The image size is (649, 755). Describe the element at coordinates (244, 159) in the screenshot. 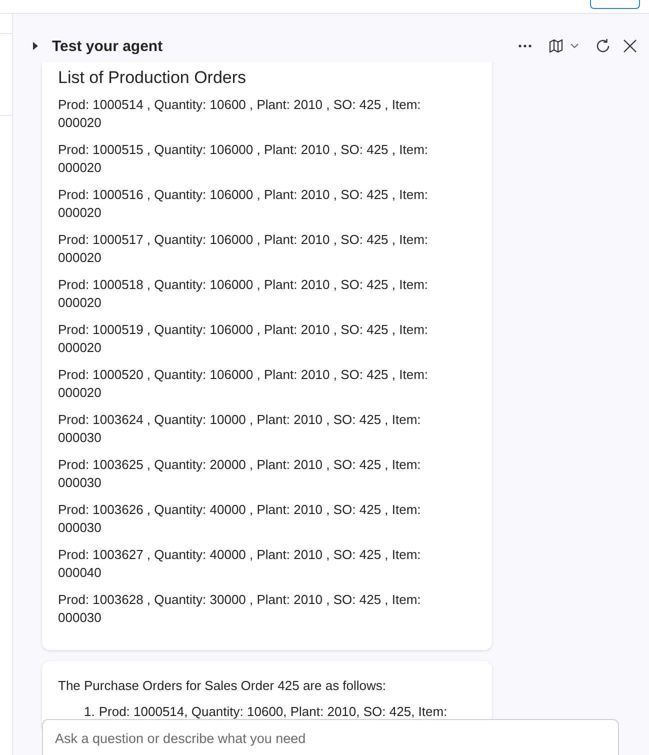

I see `order-line: Prod: 1000515 , Quantity: 106000 , Plant: 2010 , SO: 425 , Item: 000020` at that location.